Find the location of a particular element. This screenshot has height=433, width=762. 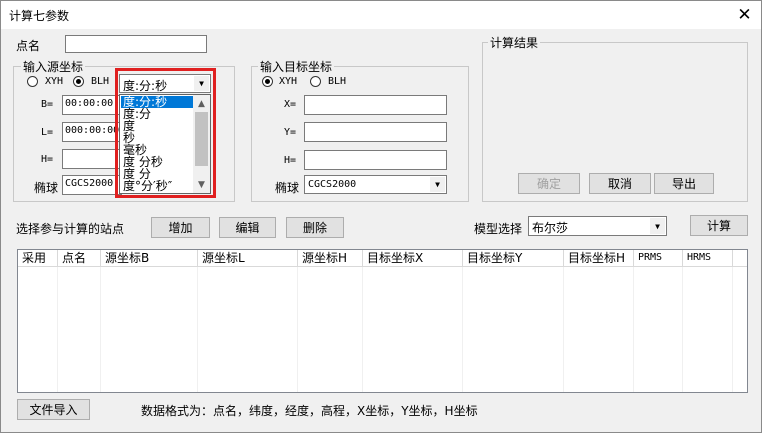

stations-label: 选择参与计算的站点 is located at coordinates (70, 229).